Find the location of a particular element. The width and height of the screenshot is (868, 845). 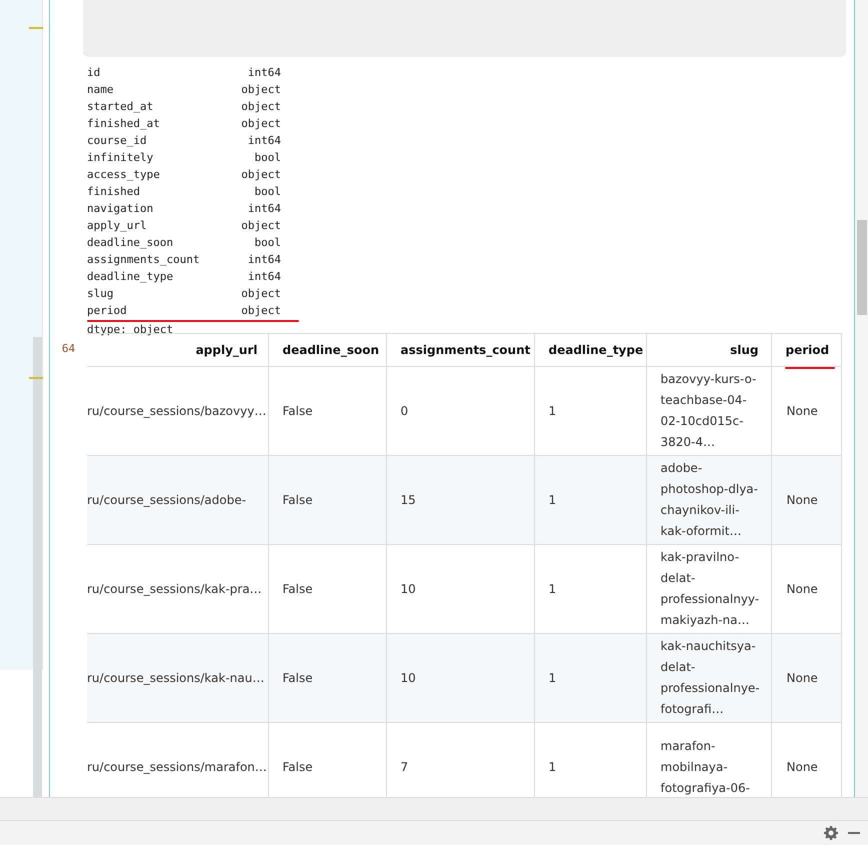

dtype-name: infinitely is located at coordinates (120, 158).